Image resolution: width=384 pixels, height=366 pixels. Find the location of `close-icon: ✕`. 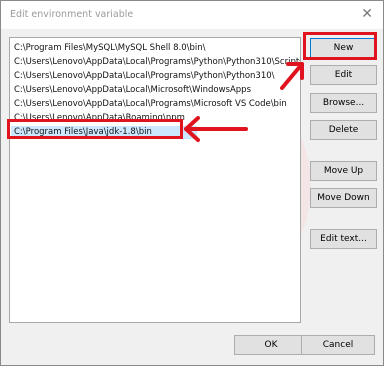

close-icon: ✕ is located at coordinates (367, 14).